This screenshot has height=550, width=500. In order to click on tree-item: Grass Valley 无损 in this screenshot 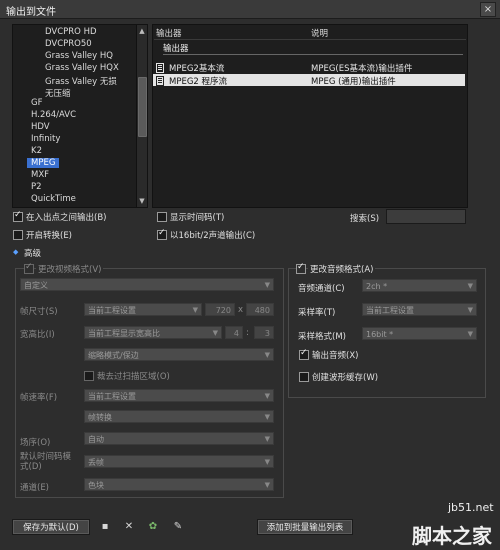, I will do `click(81, 81)`.